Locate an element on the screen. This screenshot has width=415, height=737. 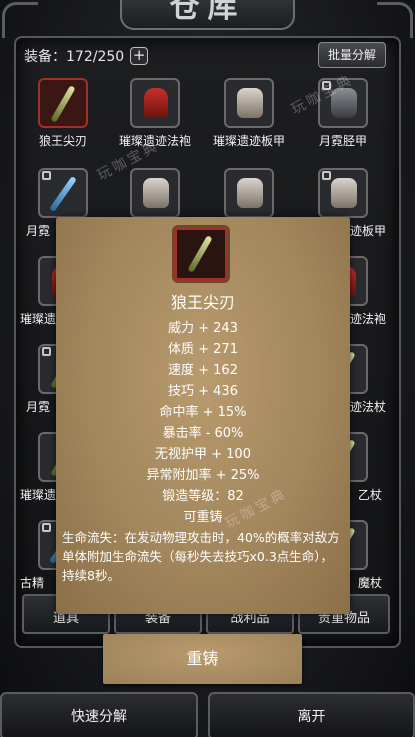
equip-count-label: 装备：172/250 is located at coordinates (74, 57).